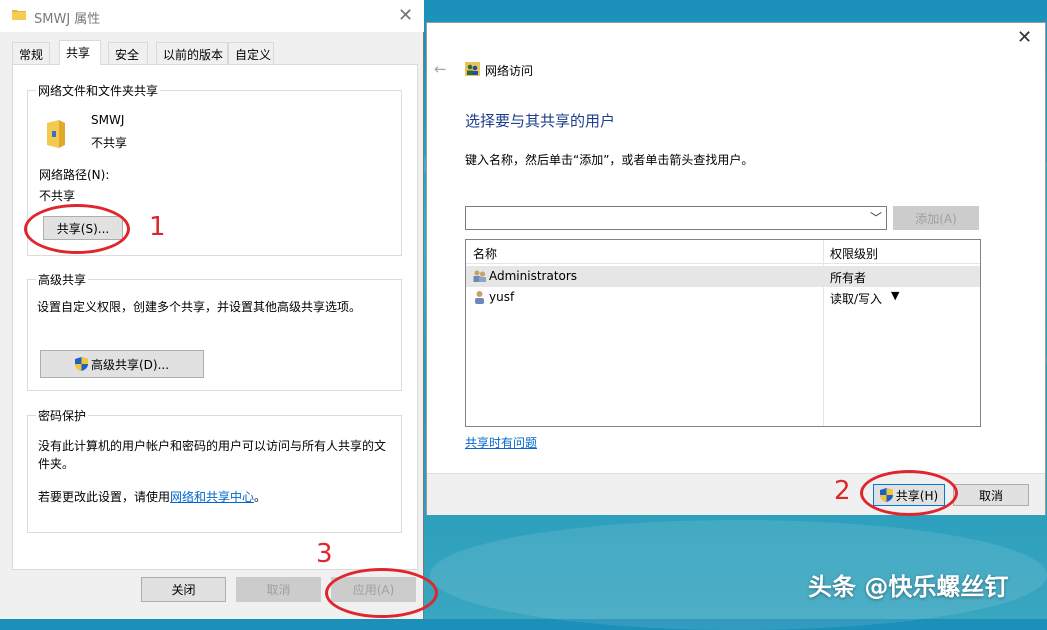 This screenshot has height=630, width=1047. I want to click on group-icon, so click(479, 276).